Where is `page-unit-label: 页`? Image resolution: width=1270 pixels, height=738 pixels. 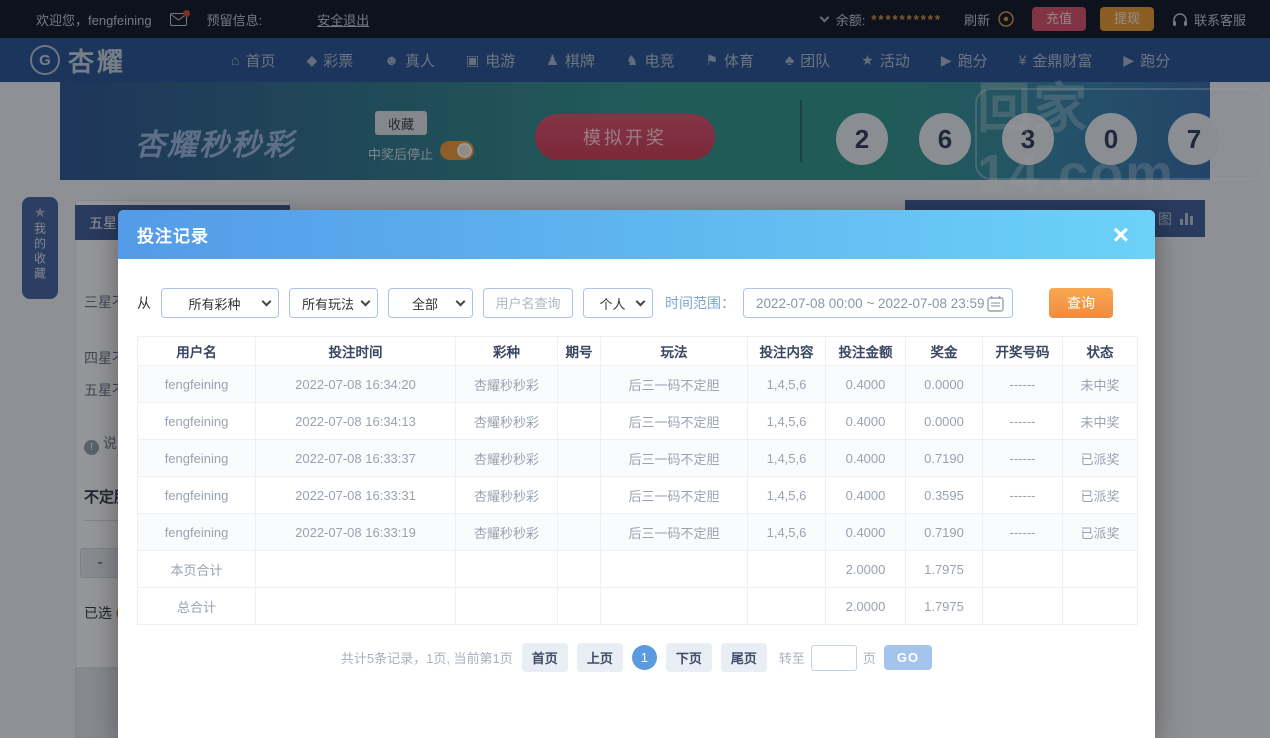 page-unit-label: 页 is located at coordinates (869, 658).